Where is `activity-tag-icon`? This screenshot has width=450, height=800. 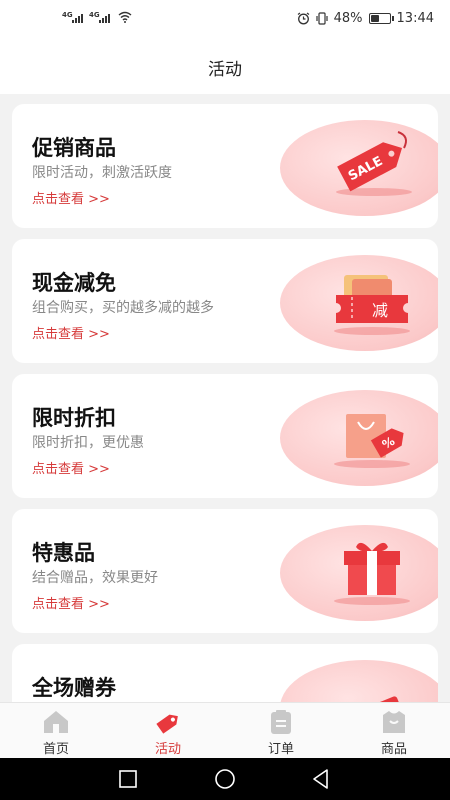 activity-tag-icon is located at coordinates (167, 724).